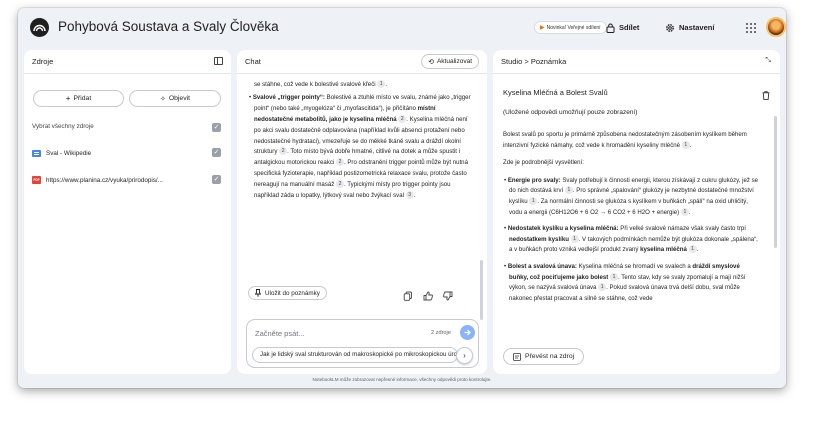 The image size is (821, 427). What do you see at coordinates (162, 99) in the screenshot?
I see `discover-sparkle-icon: ✧` at bounding box center [162, 99].